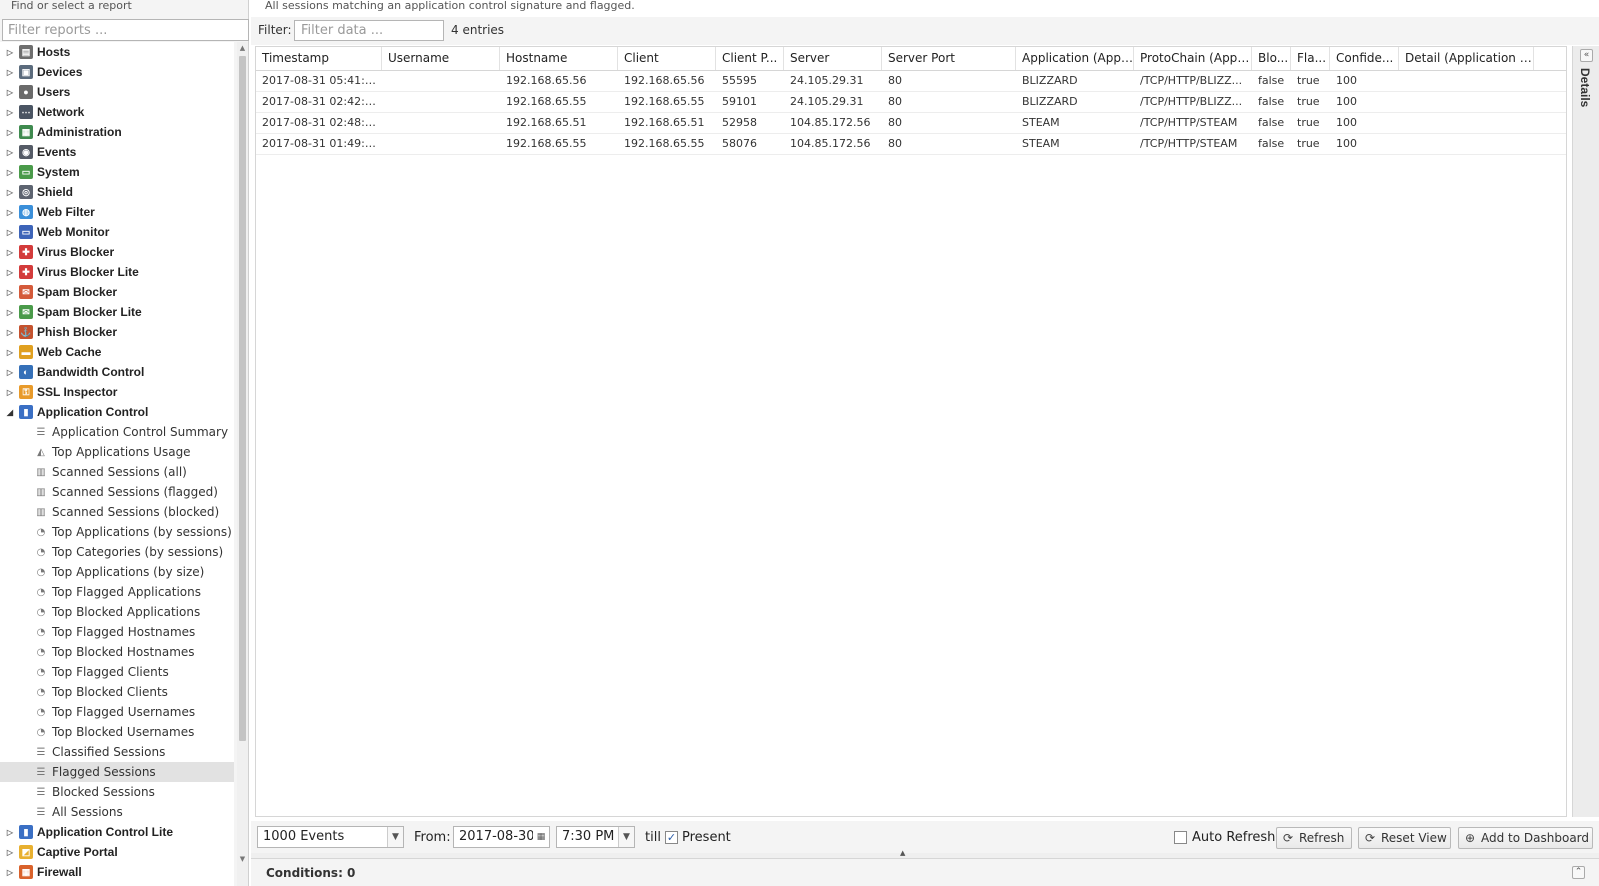 The height and width of the screenshot is (886, 1599). I want to click on report-item-application-control-summary: ☰ Application Control Summary, so click(117, 432).